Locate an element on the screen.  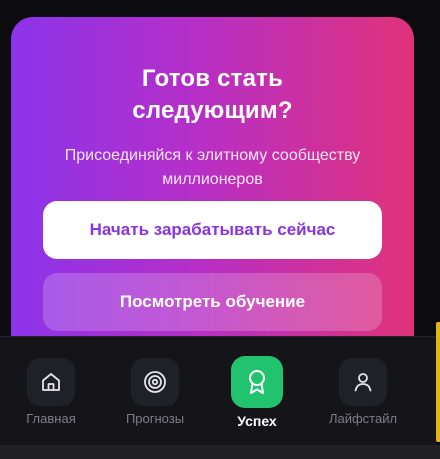
home-icon is located at coordinates (51, 382).